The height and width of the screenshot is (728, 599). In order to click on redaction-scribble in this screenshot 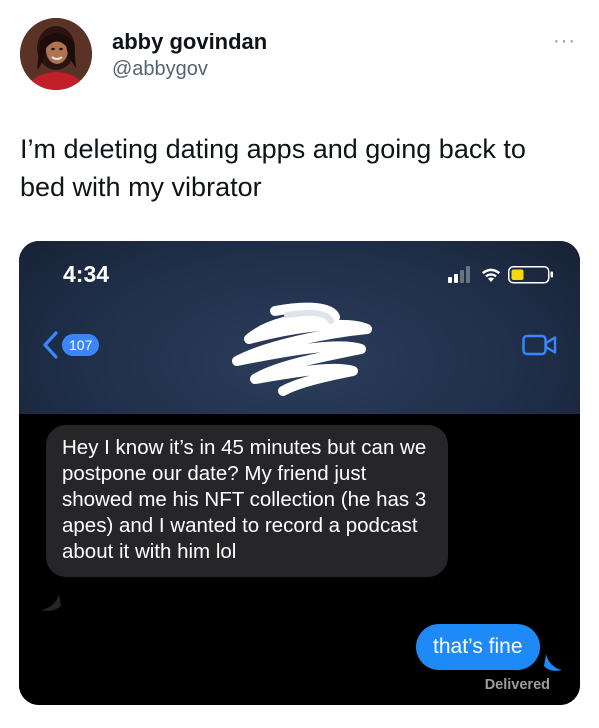, I will do `click(302, 349)`.